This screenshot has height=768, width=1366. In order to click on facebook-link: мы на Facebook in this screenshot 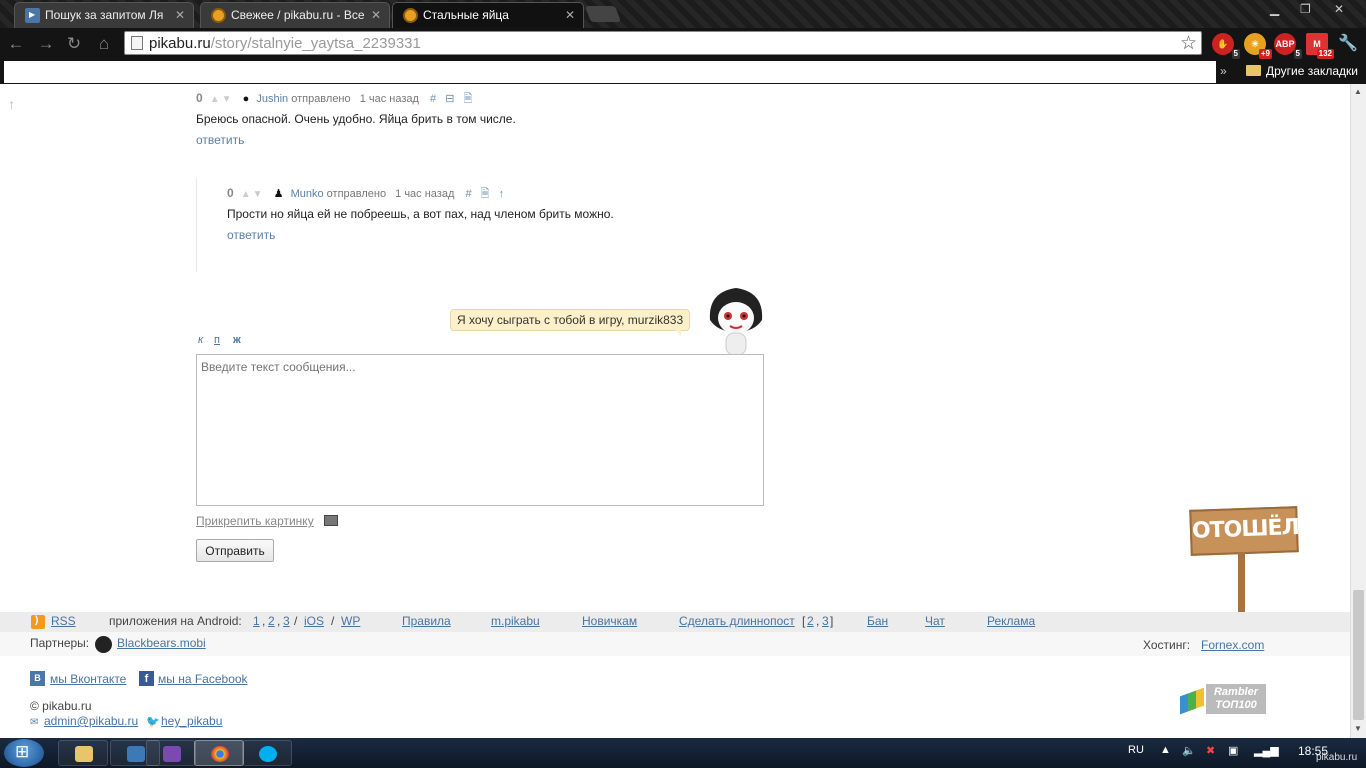, I will do `click(203, 679)`.